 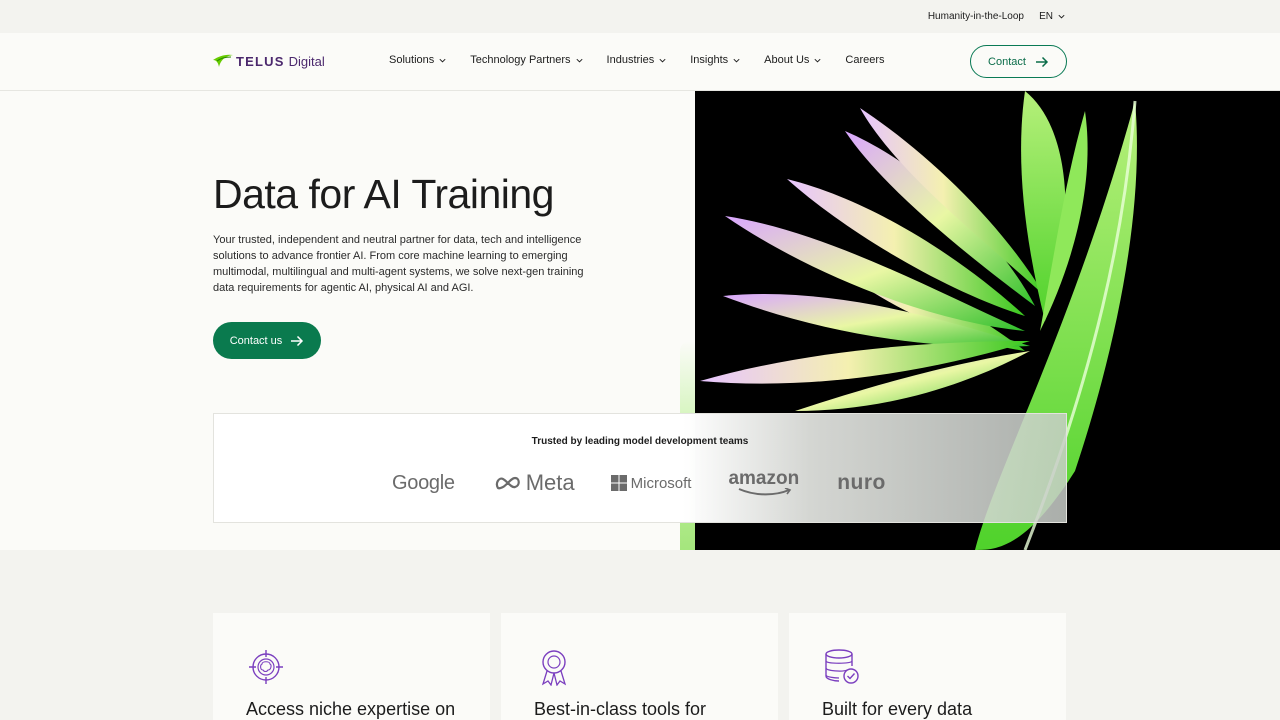 I want to click on partner-logos: Google Meta Microsoft amazon nuro, so click(x=639, y=482).